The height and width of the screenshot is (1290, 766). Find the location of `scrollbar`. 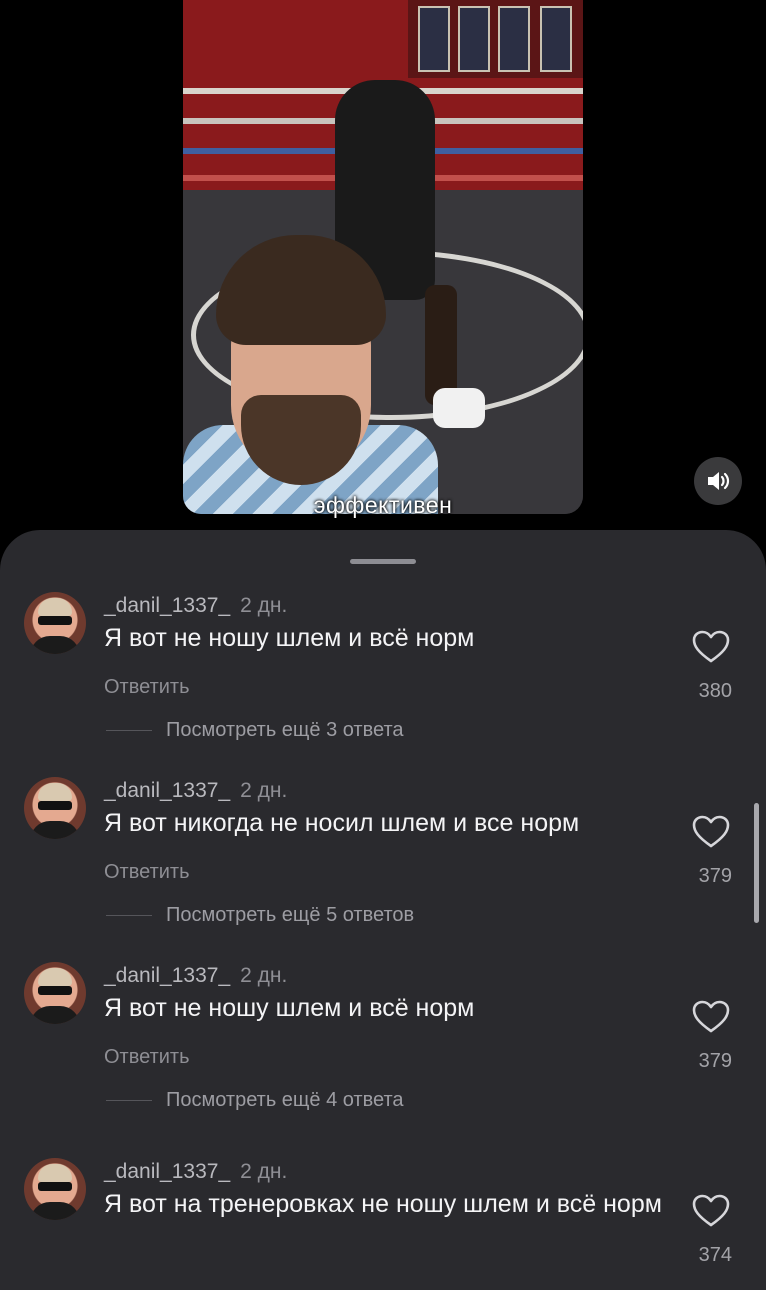

scrollbar is located at coordinates (756, 863).